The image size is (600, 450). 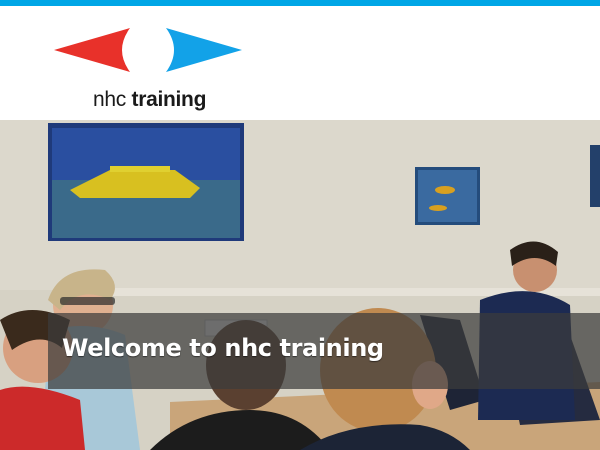 I want to click on logo-word-nhc: nhc, so click(x=109, y=99).